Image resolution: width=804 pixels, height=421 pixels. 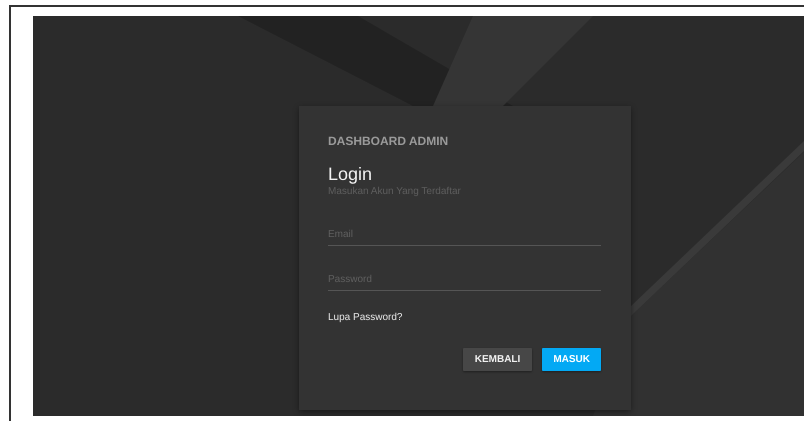 What do you see at coordinates (389, 141) in the screenshot?
I see `brand-title: DASHBOARD ADMIN` at bounding box center [389, 141].